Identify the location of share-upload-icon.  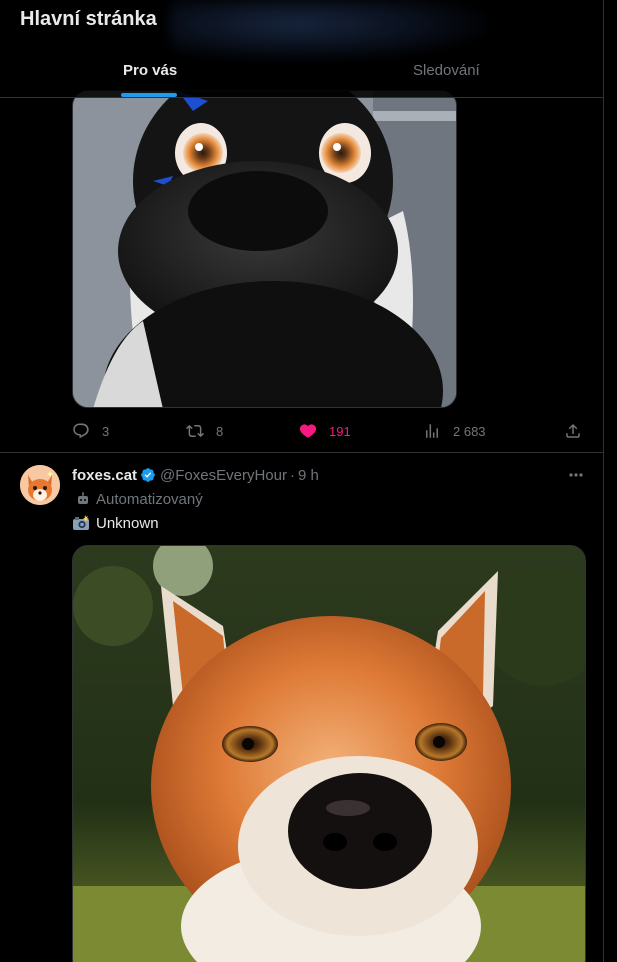
(573, 430).